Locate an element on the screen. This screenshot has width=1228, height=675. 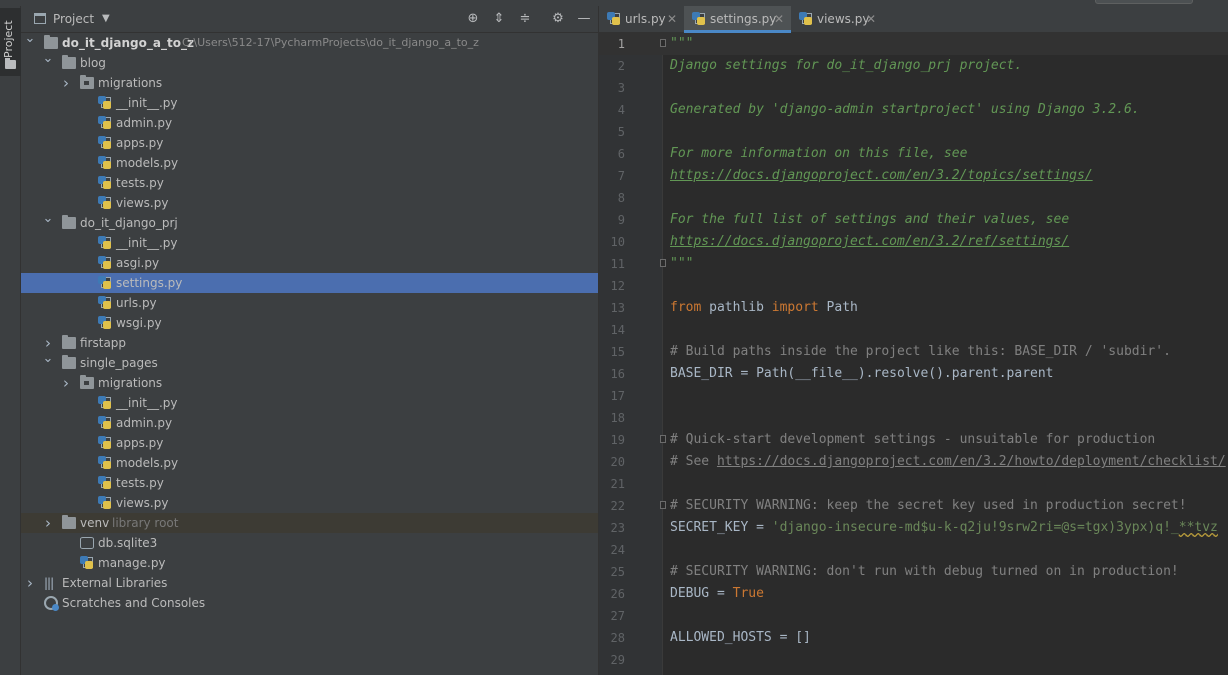
tree-item-label: single_pages is located at coordinates (119, 363).